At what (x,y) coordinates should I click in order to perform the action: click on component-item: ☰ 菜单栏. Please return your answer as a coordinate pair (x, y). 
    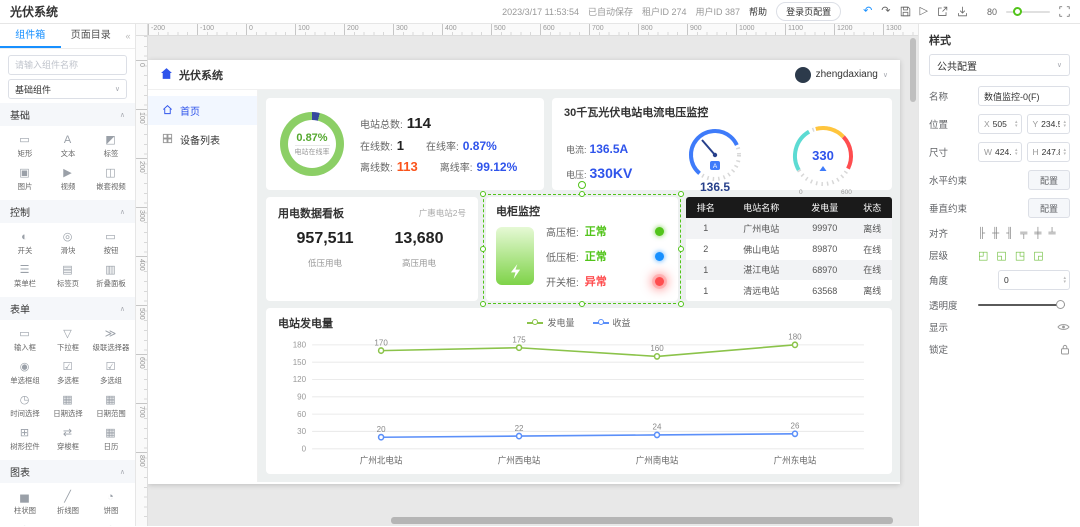
    Looking at the image, I should click on (24, 275).